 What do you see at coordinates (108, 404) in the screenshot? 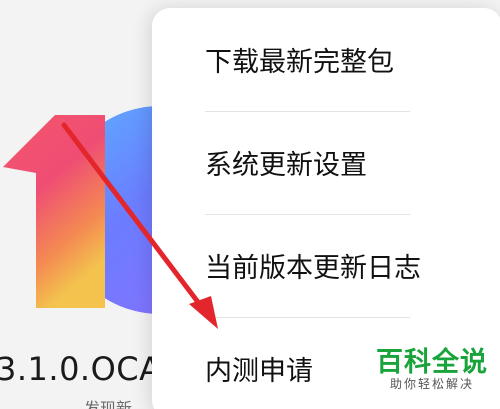
I see `partial-status-text: 发现新` at bounding box center [108, 404].